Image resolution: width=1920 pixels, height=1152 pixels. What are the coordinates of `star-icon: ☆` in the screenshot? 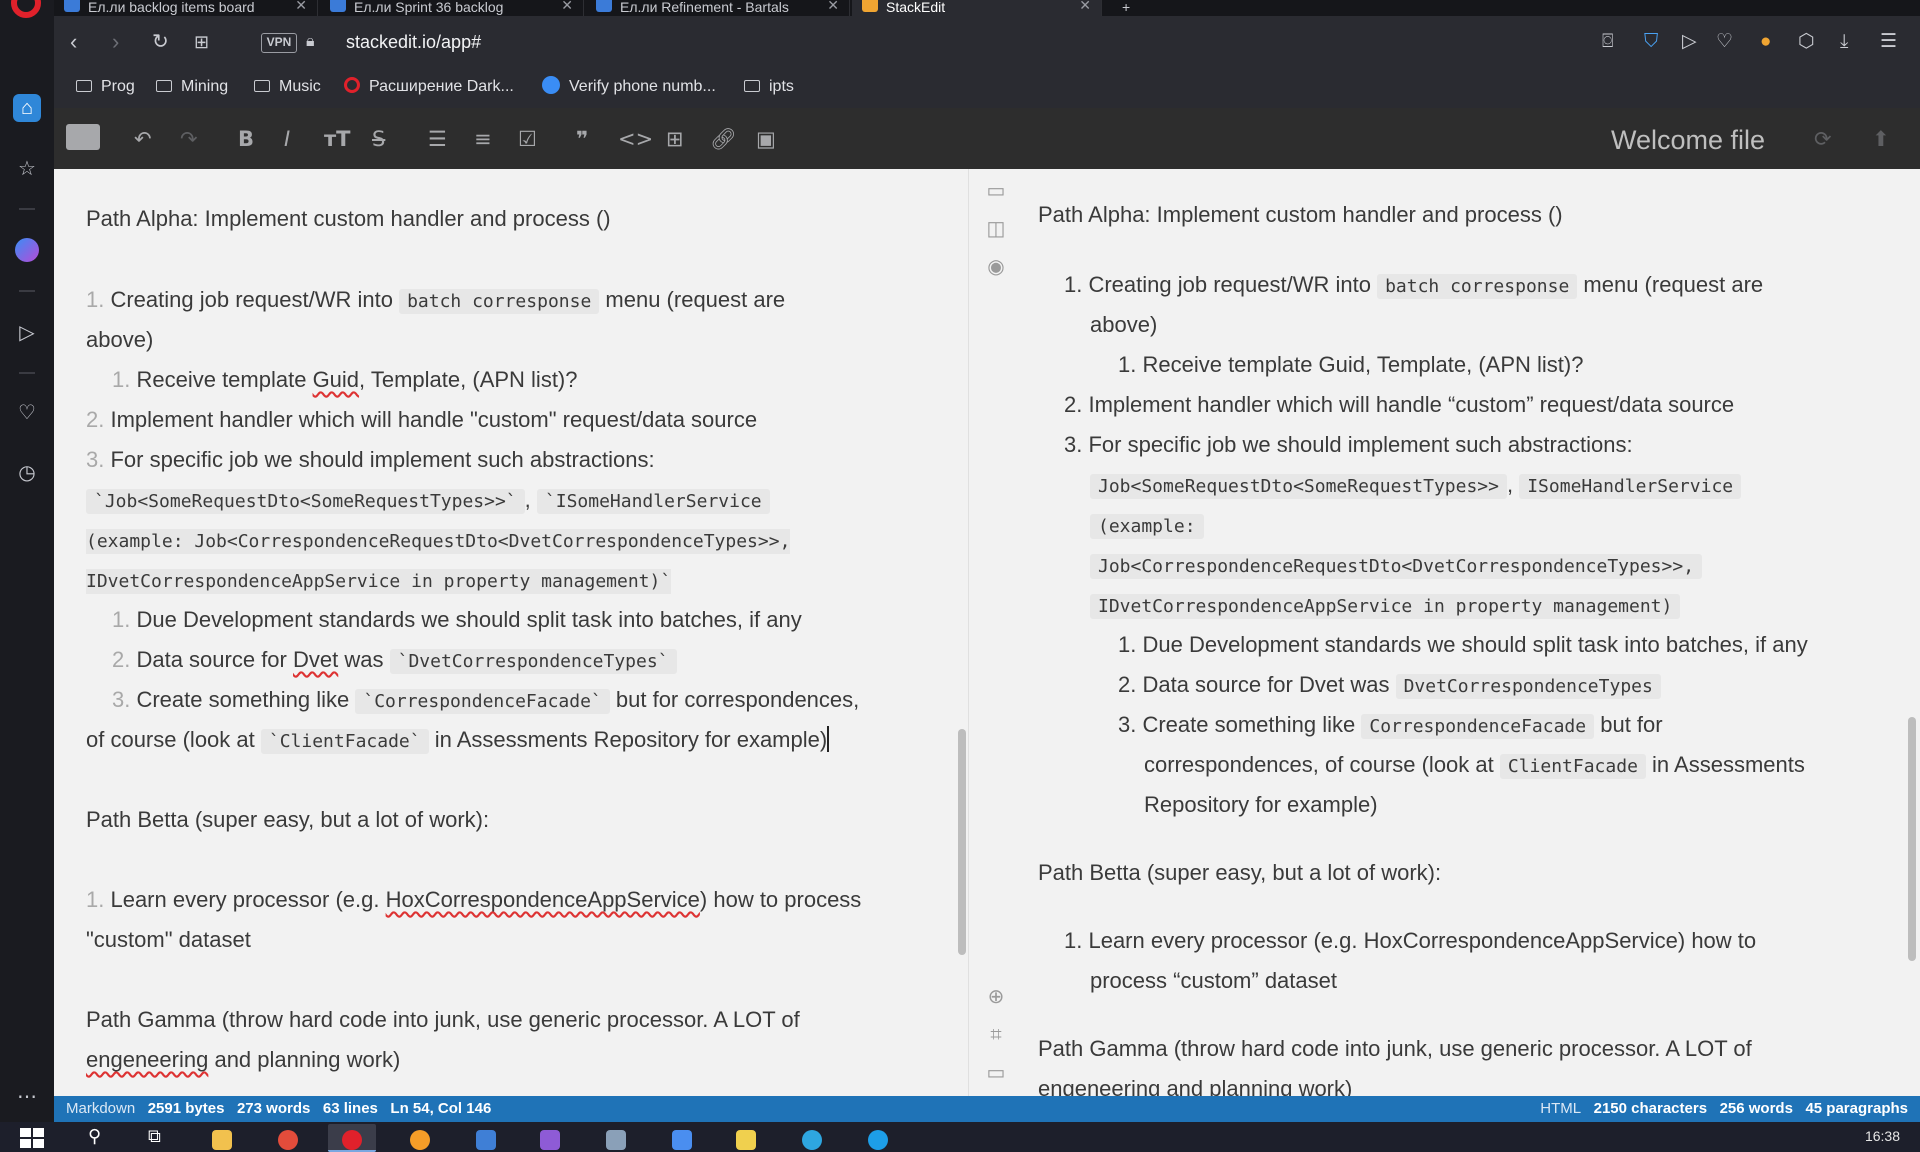 It's located at (27, 168).